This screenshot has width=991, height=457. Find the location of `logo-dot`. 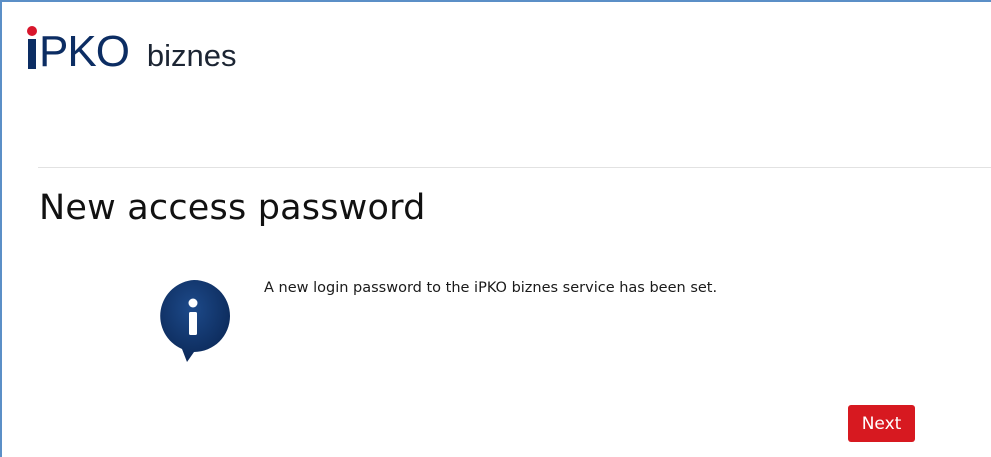

logo-dot is located at coordinates (32, 31).